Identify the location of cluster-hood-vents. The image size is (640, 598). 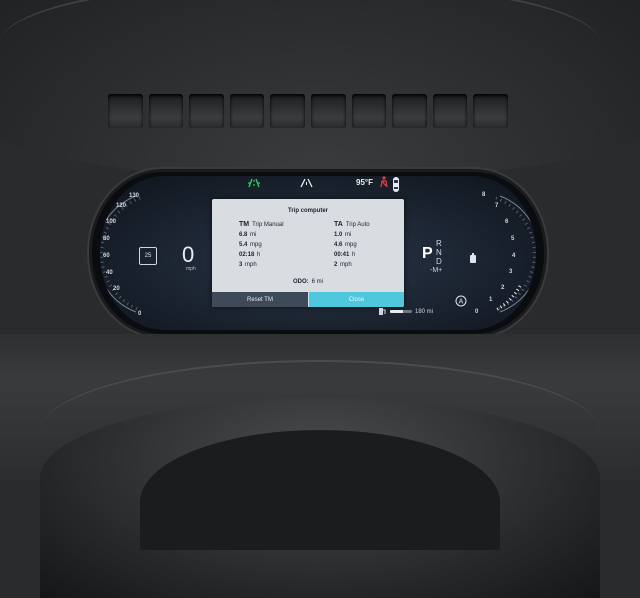
(308, 111).